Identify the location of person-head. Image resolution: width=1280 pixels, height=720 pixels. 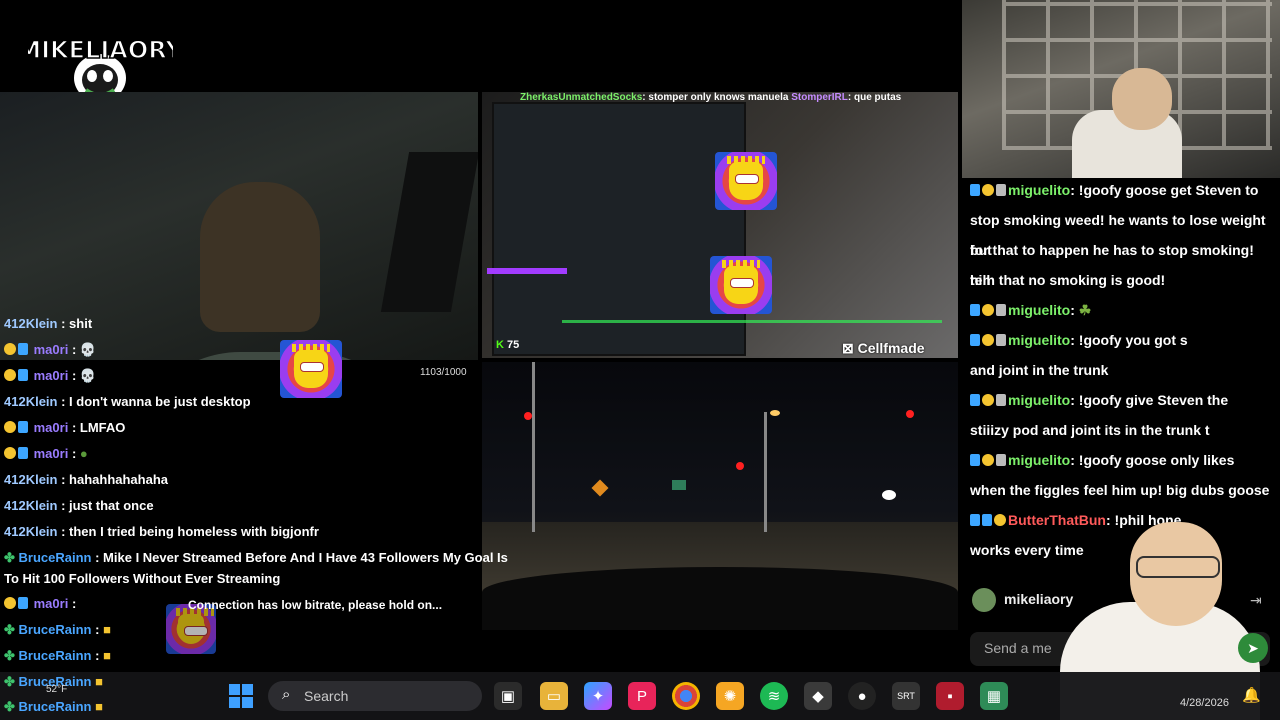
(260, 257).